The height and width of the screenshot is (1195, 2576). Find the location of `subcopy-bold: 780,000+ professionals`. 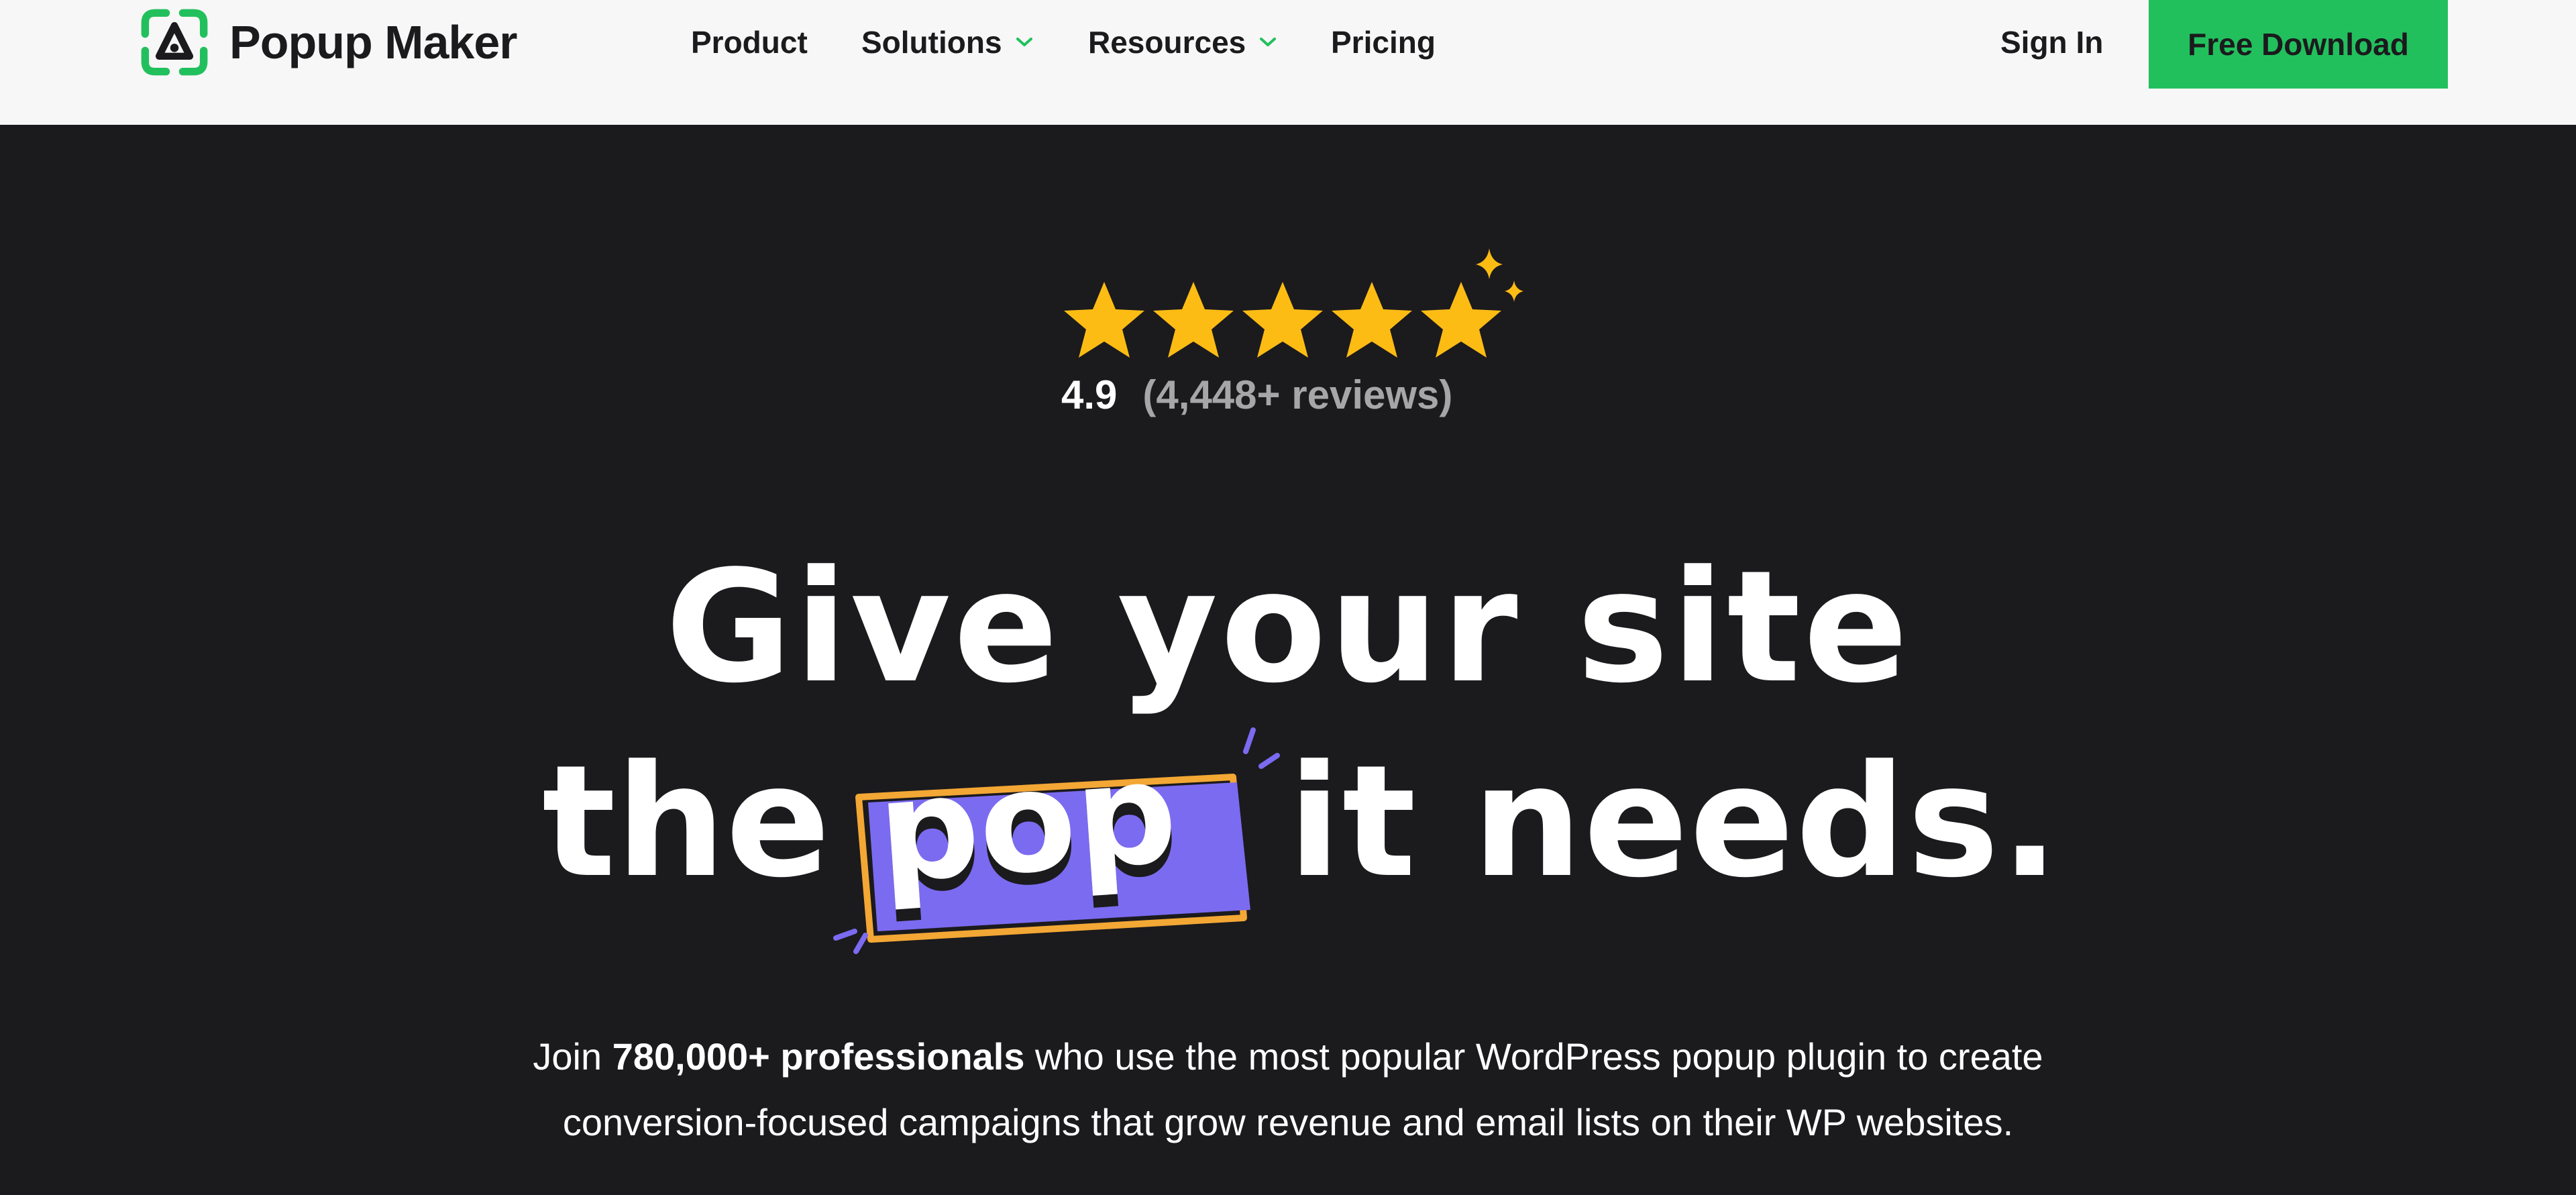

subcopy-bold: 780,000+ professionals is located at coordinates (818, 1056).